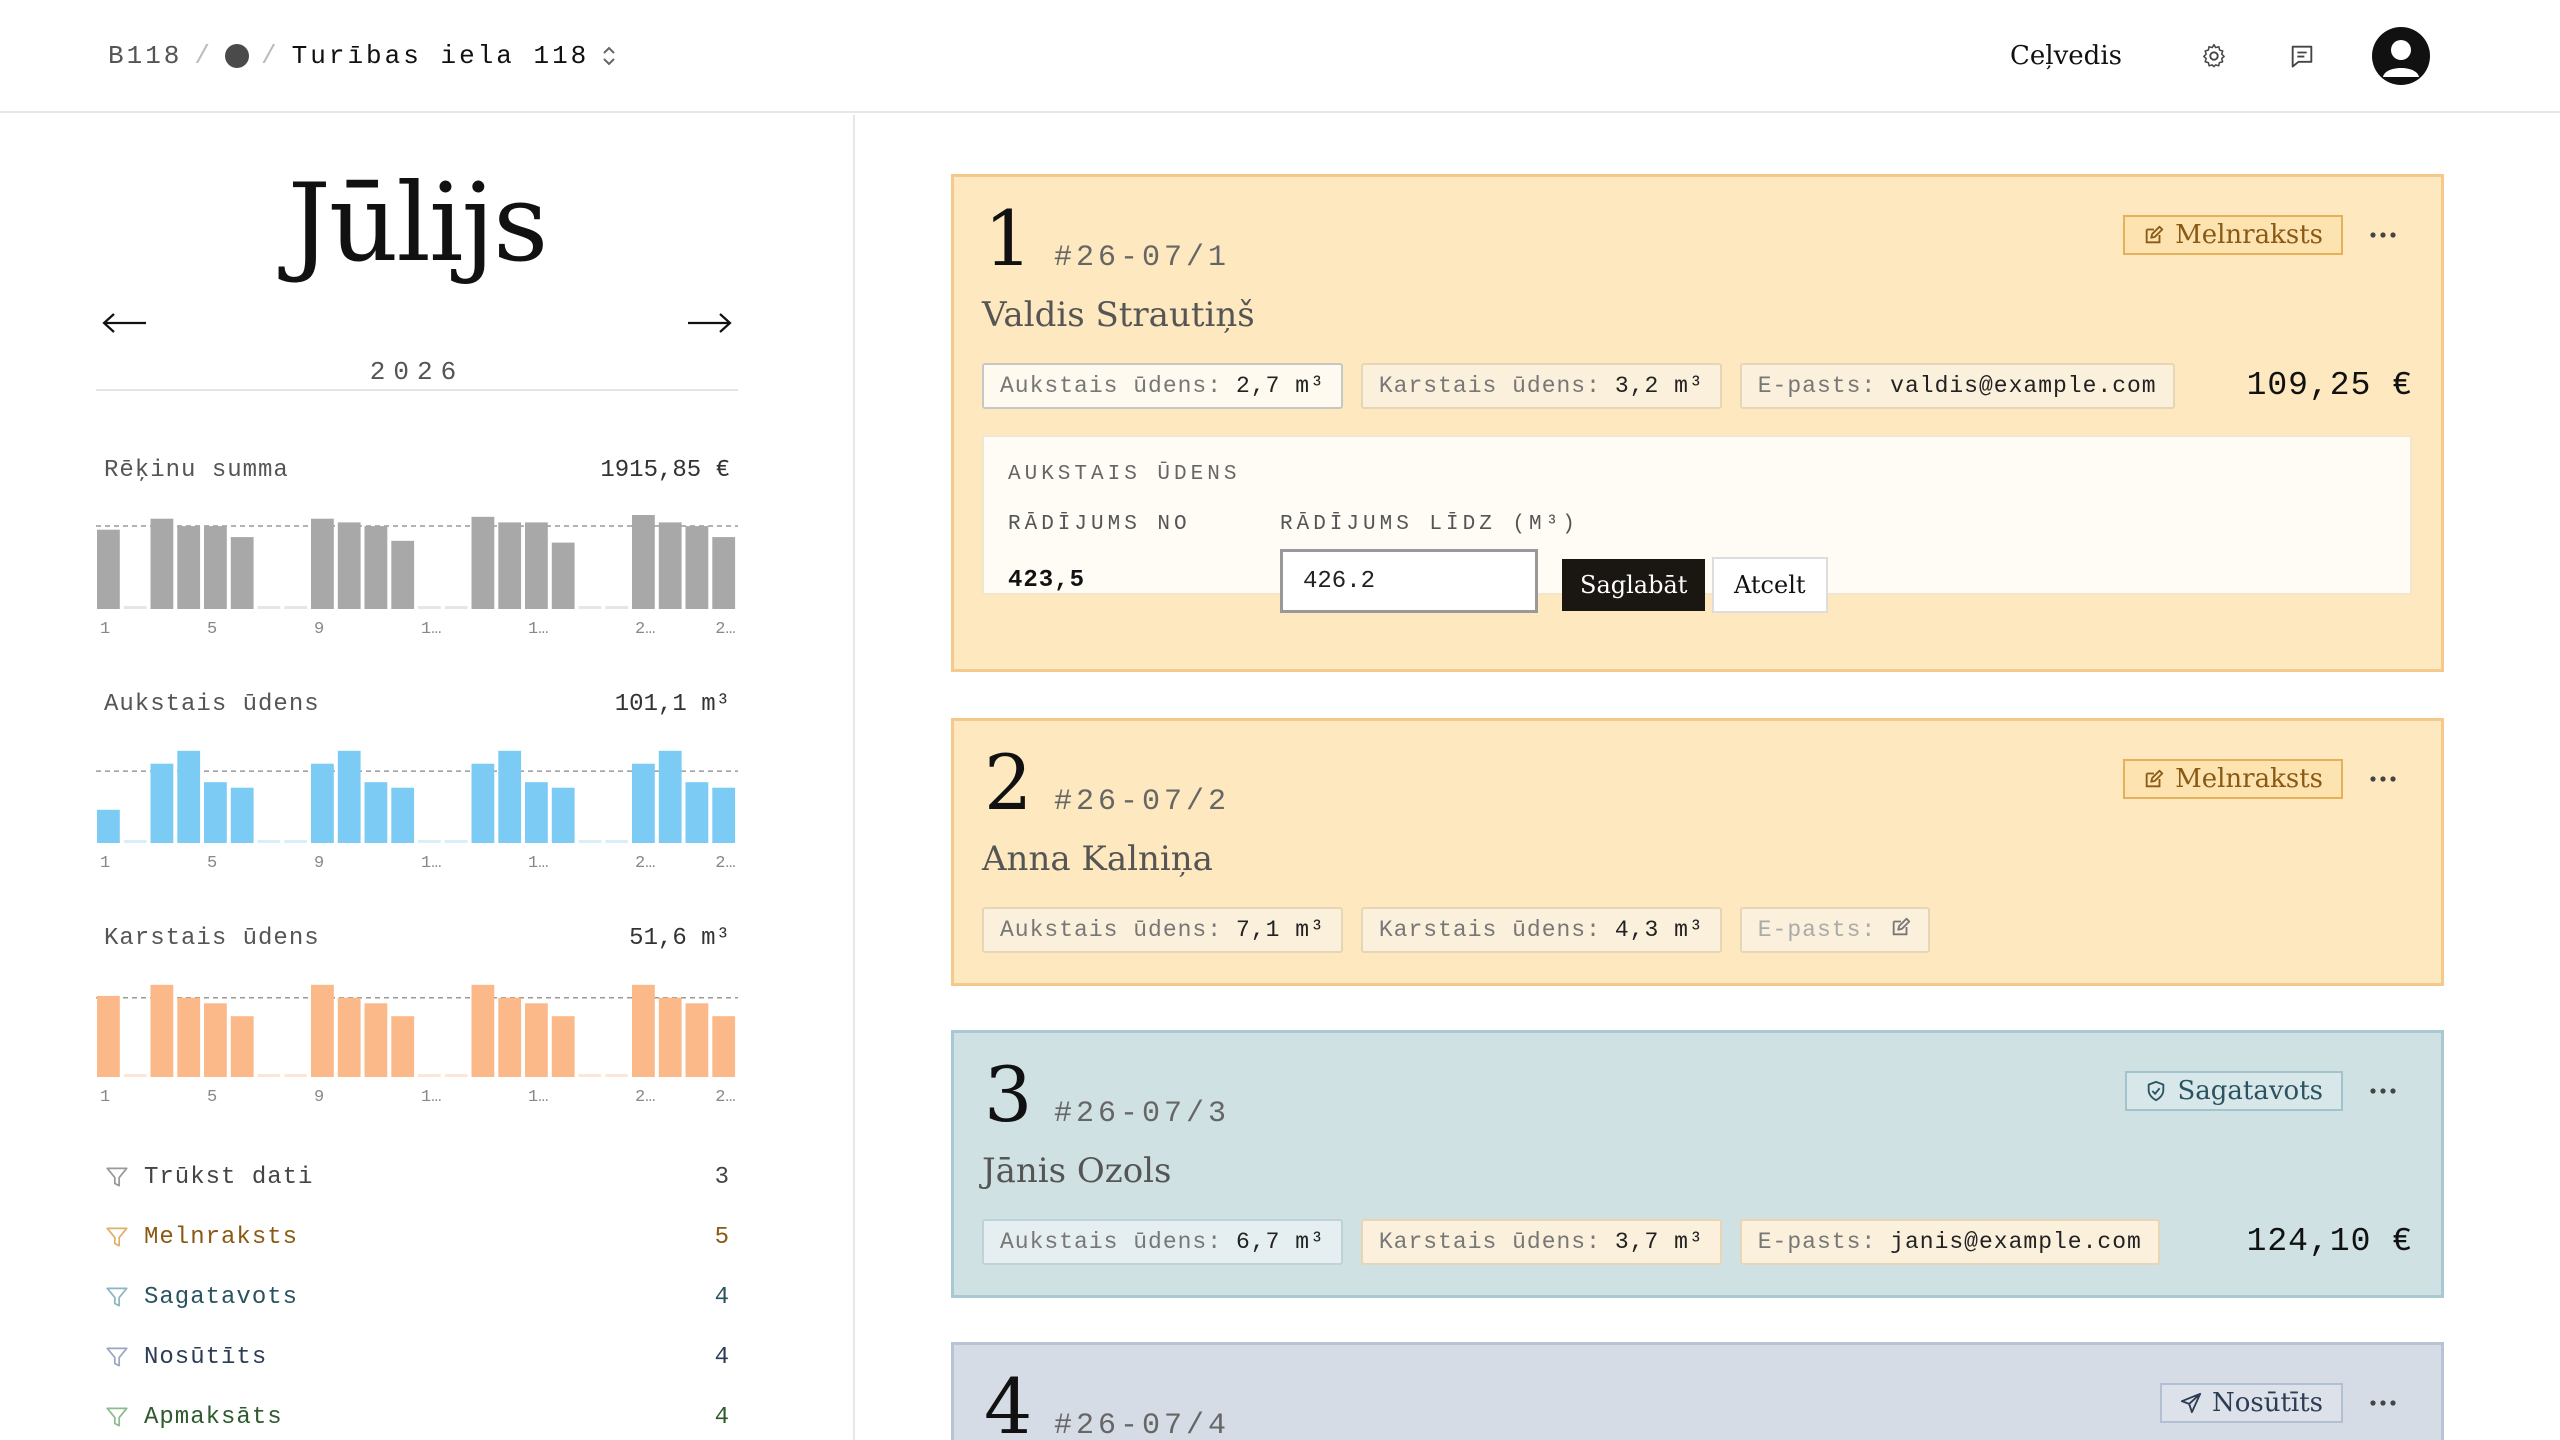 Image resolution: width=2560 pixels, height=1440 pixels. What do you see at coordinates (1835, 930) in the screenshot?
I see `chip-email: E-pasts:` at bounding box center [1835, 930].